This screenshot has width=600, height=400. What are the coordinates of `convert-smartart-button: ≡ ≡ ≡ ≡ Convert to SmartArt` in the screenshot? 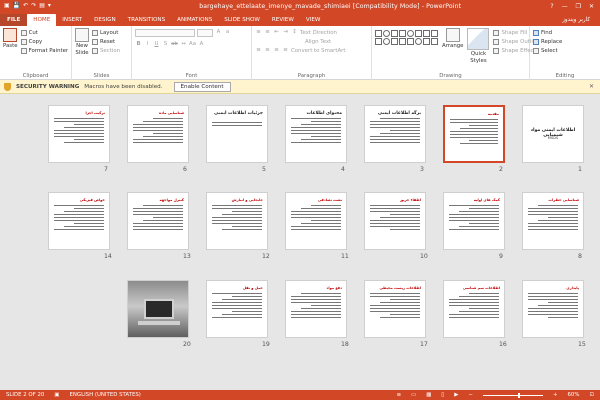 It's located at (311, 50).